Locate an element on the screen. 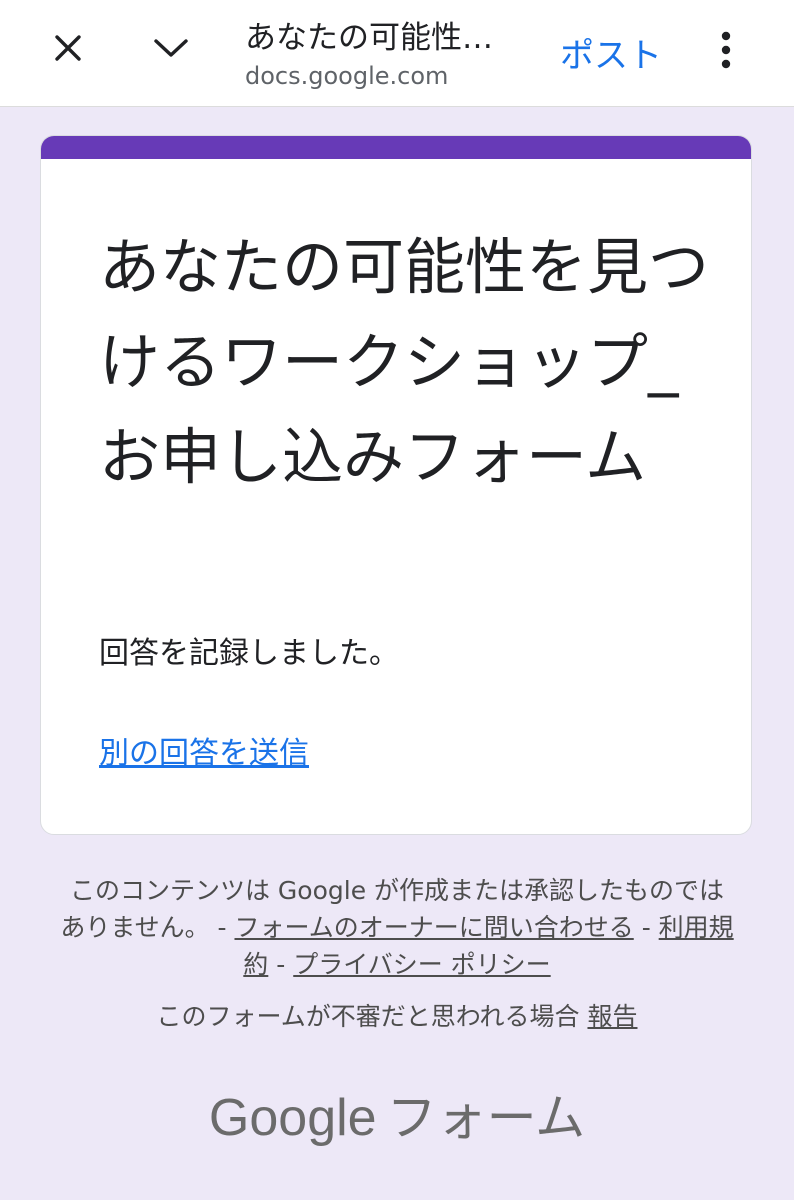 The height and width of the screenshot is (1200, 794). report-text: このフォームが不審だと思われる場合 is located at coordinates (368, 1016).